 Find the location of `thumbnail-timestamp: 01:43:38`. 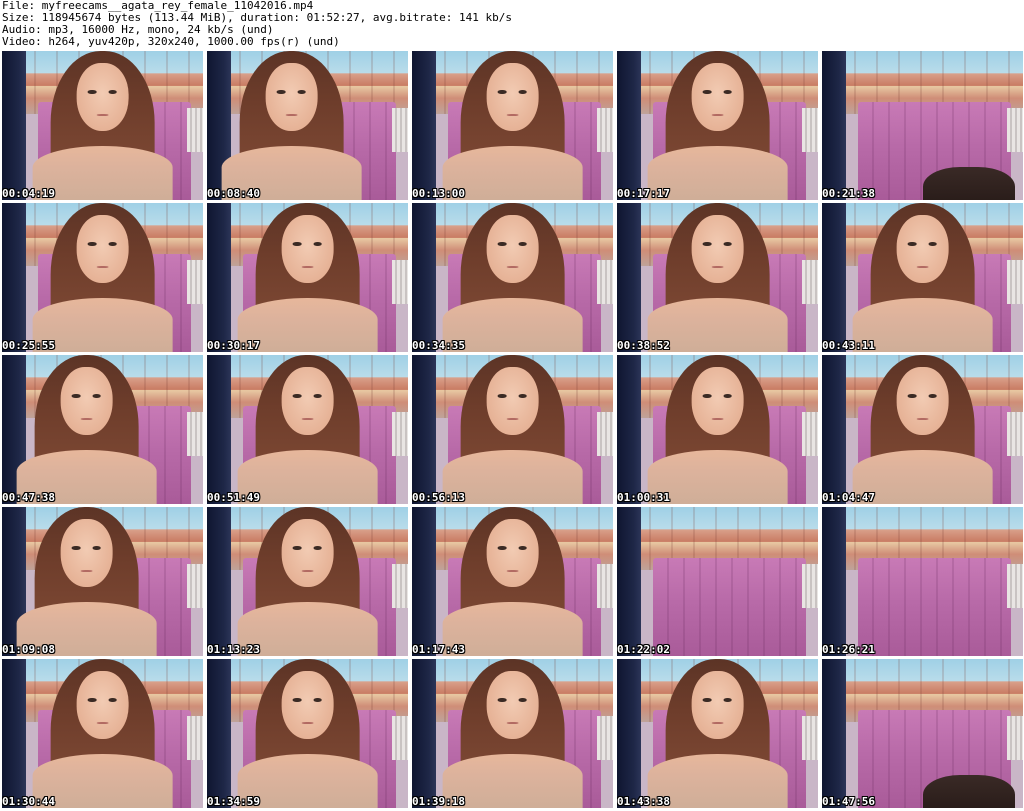

thumbnail-timestamp: 01:43:38 is located at coordinates (643, 801).